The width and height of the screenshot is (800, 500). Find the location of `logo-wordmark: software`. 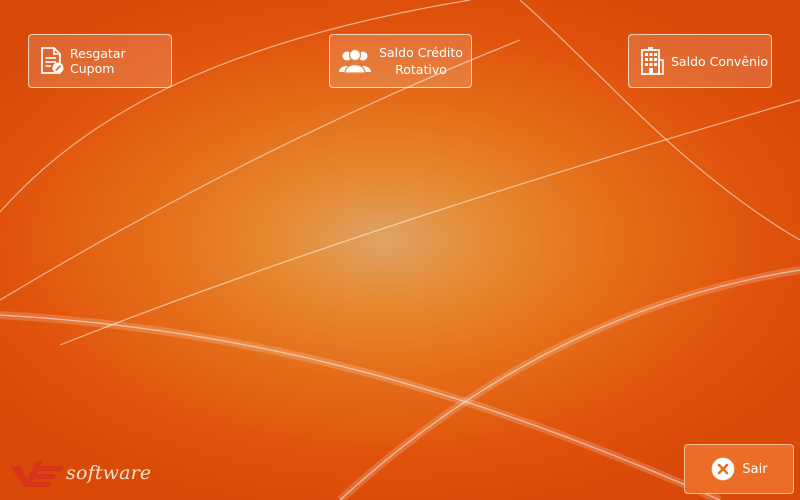

logo-wordmark: software is located at coordinates (109, 473).